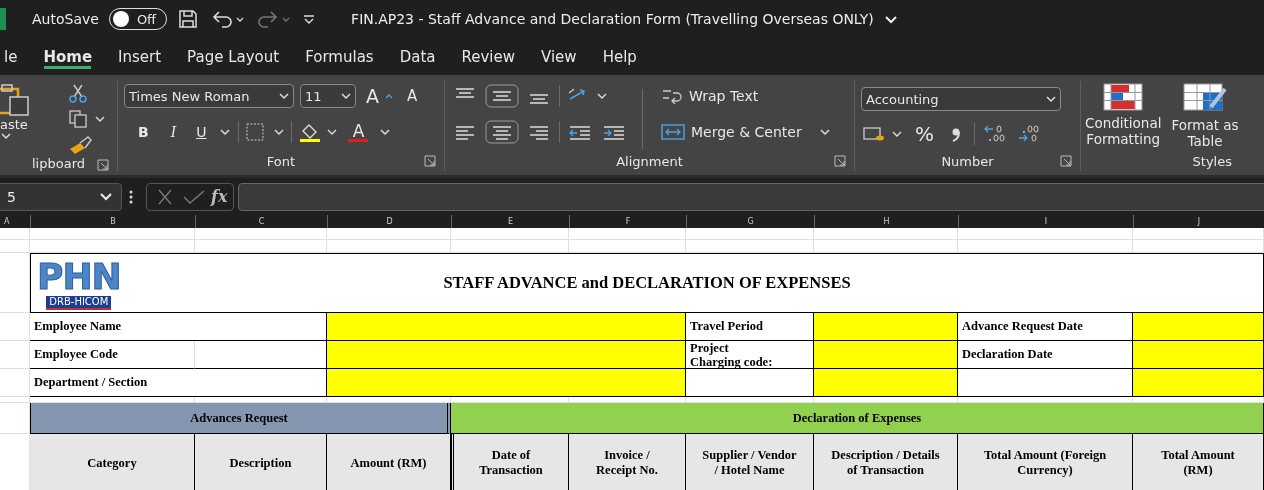 The image size is (1264, 490). What do you see at coordinates (178, 383) in the screenshot?
I see `field-label: Department / Section` at bounding box center [178, 383].